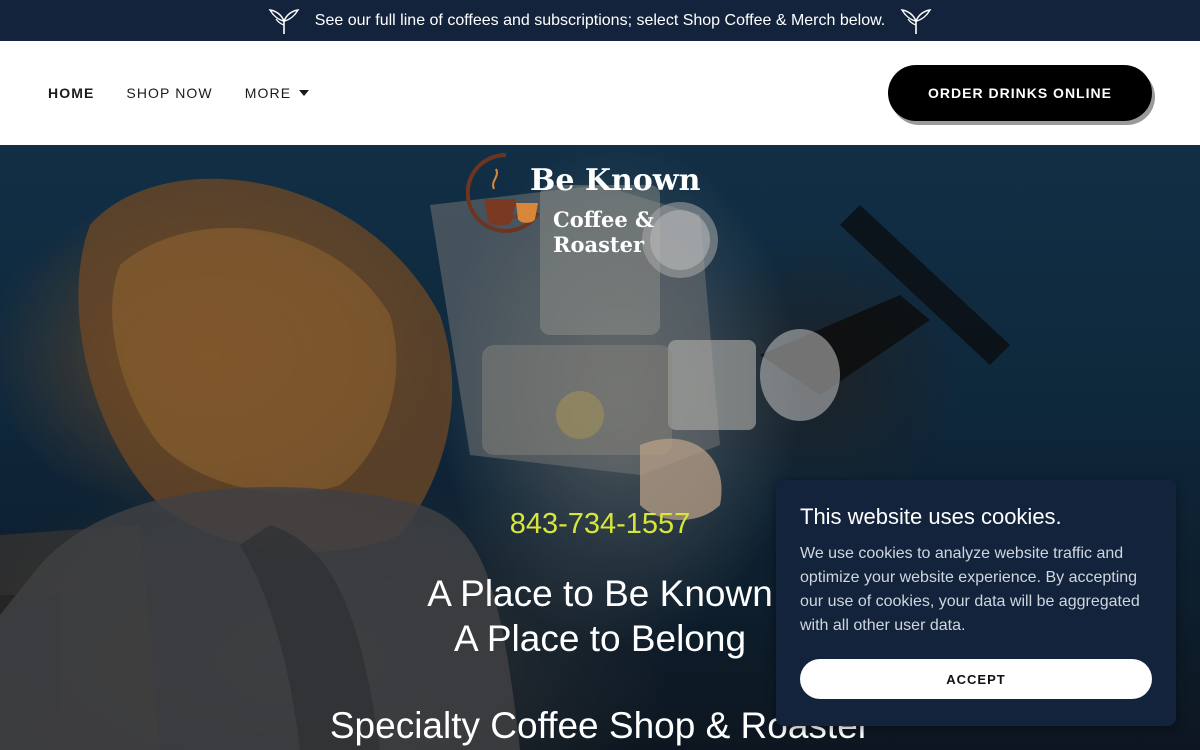 The height and width of the screenshot is (750, 1200). What do you see at coordinates (169, 93) in the screenshot?
I see `nav-item-shop-now: SHOP NOW` at bounding box center [169, 93].